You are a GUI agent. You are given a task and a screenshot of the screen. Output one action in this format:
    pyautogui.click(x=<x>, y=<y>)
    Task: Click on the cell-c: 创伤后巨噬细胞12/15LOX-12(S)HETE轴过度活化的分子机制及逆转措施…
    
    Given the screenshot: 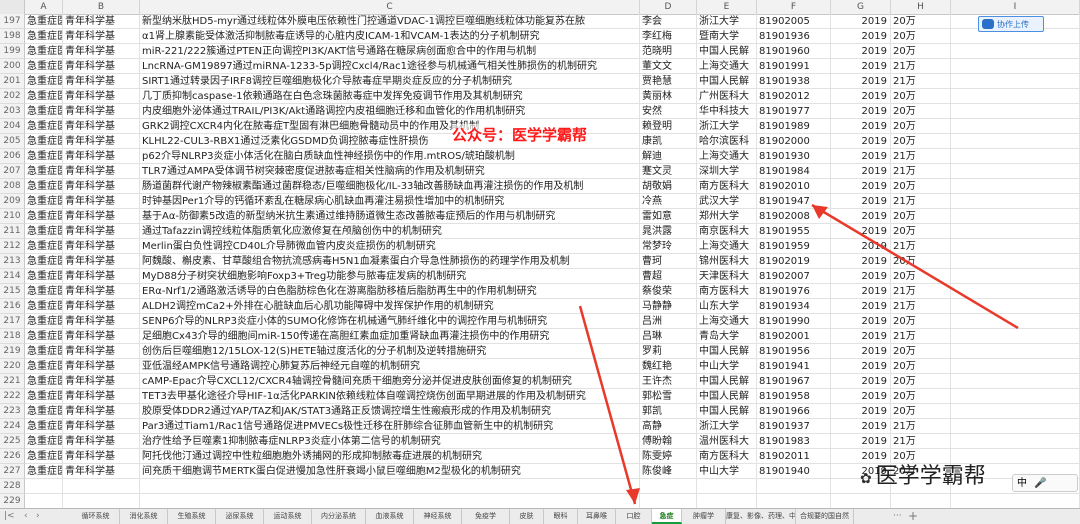 What is the action you would take?
    pyautogui.click(x=390, y=351)
    